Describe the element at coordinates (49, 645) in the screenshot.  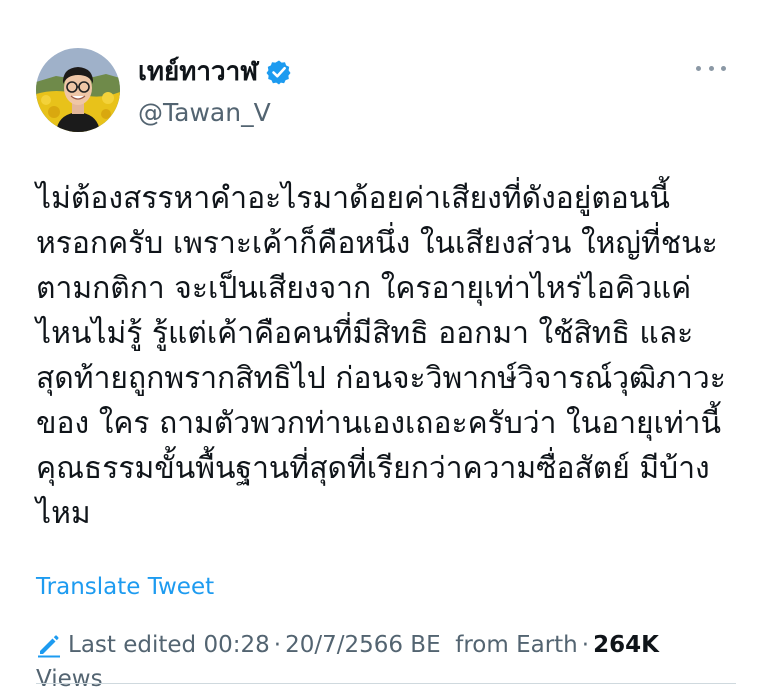
I see `pencil-icon` at that location.